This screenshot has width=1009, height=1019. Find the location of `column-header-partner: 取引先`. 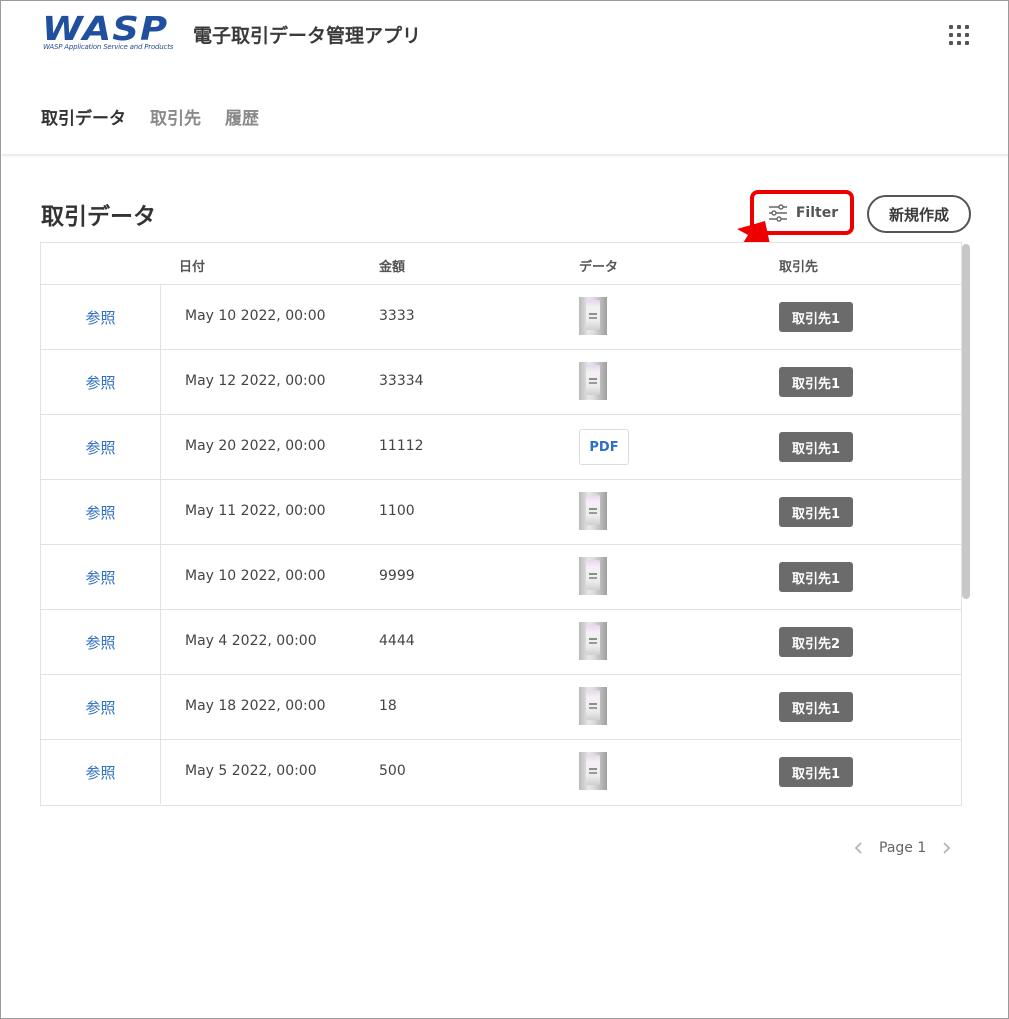

column-header-partner: 取引先 is located at coordinates (798, 265).